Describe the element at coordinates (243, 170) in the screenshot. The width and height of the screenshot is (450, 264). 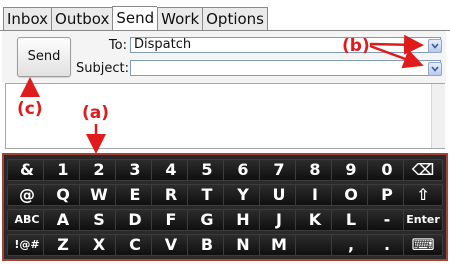
I see `key-0-6: 6` at that location.